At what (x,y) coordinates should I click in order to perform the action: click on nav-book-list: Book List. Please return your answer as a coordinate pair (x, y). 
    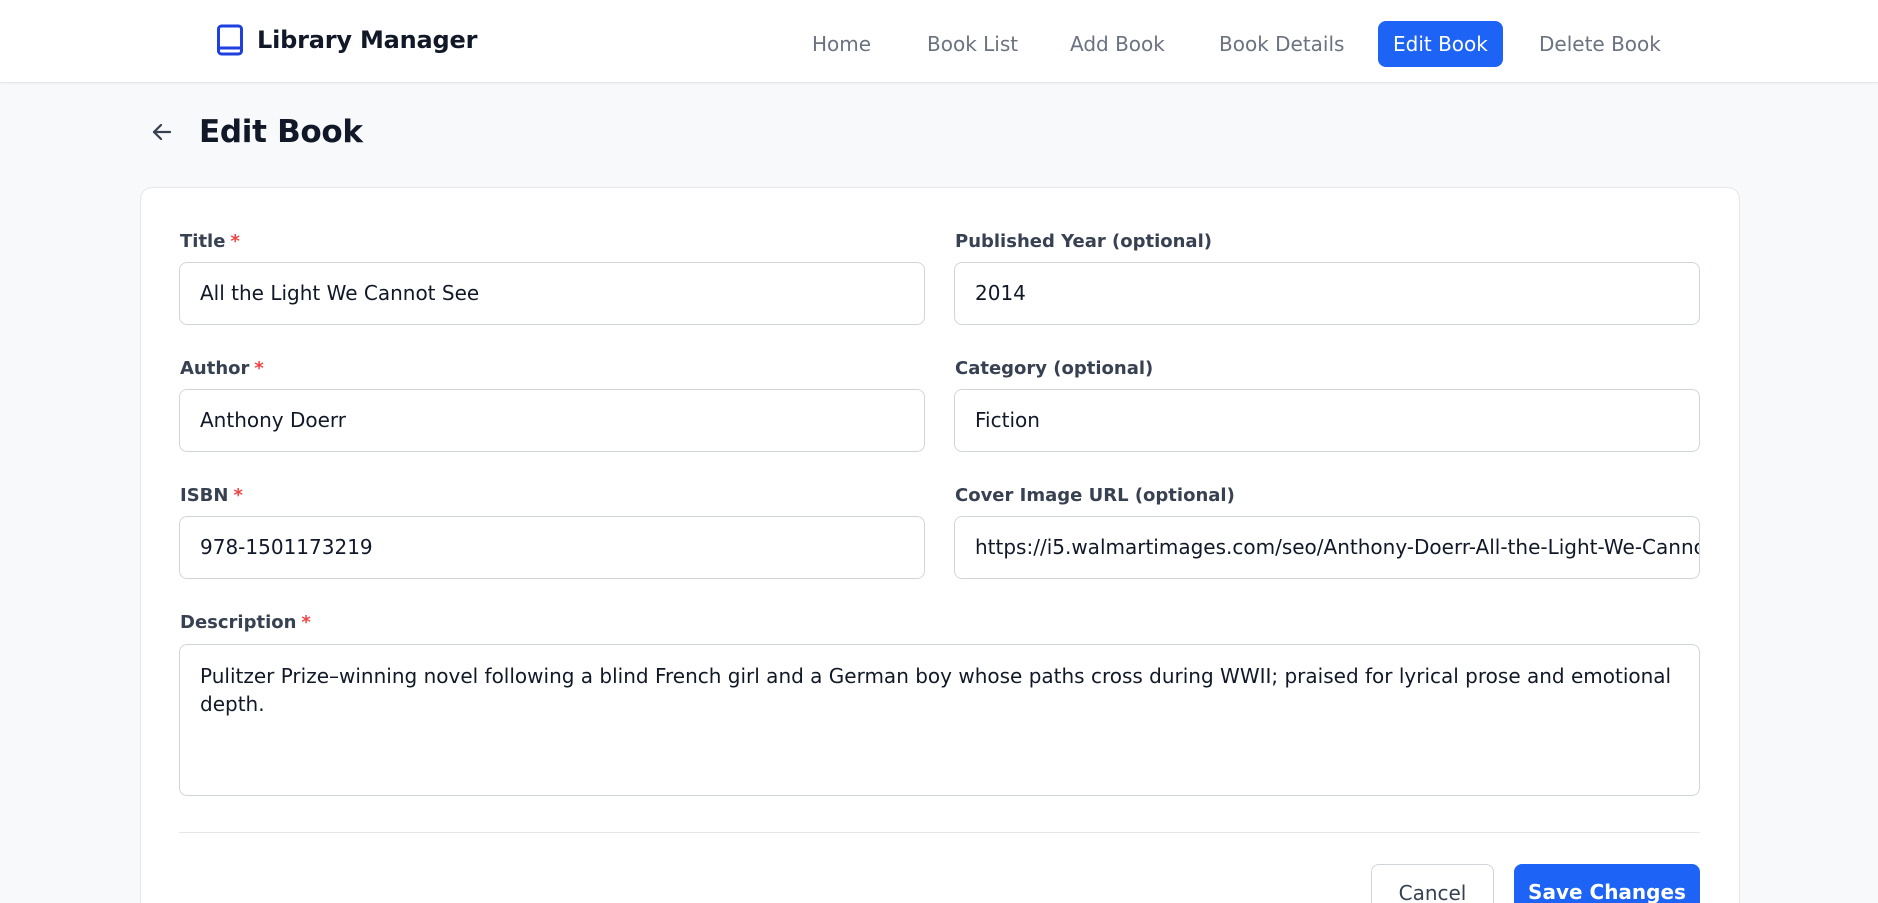
    Looking at the image, I should click on (972, 44).